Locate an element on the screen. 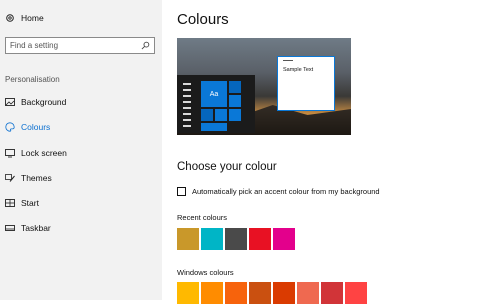 This screenshot has height=304, width=480. sidebar-item-start: Start is located at coordinates (22, 203).